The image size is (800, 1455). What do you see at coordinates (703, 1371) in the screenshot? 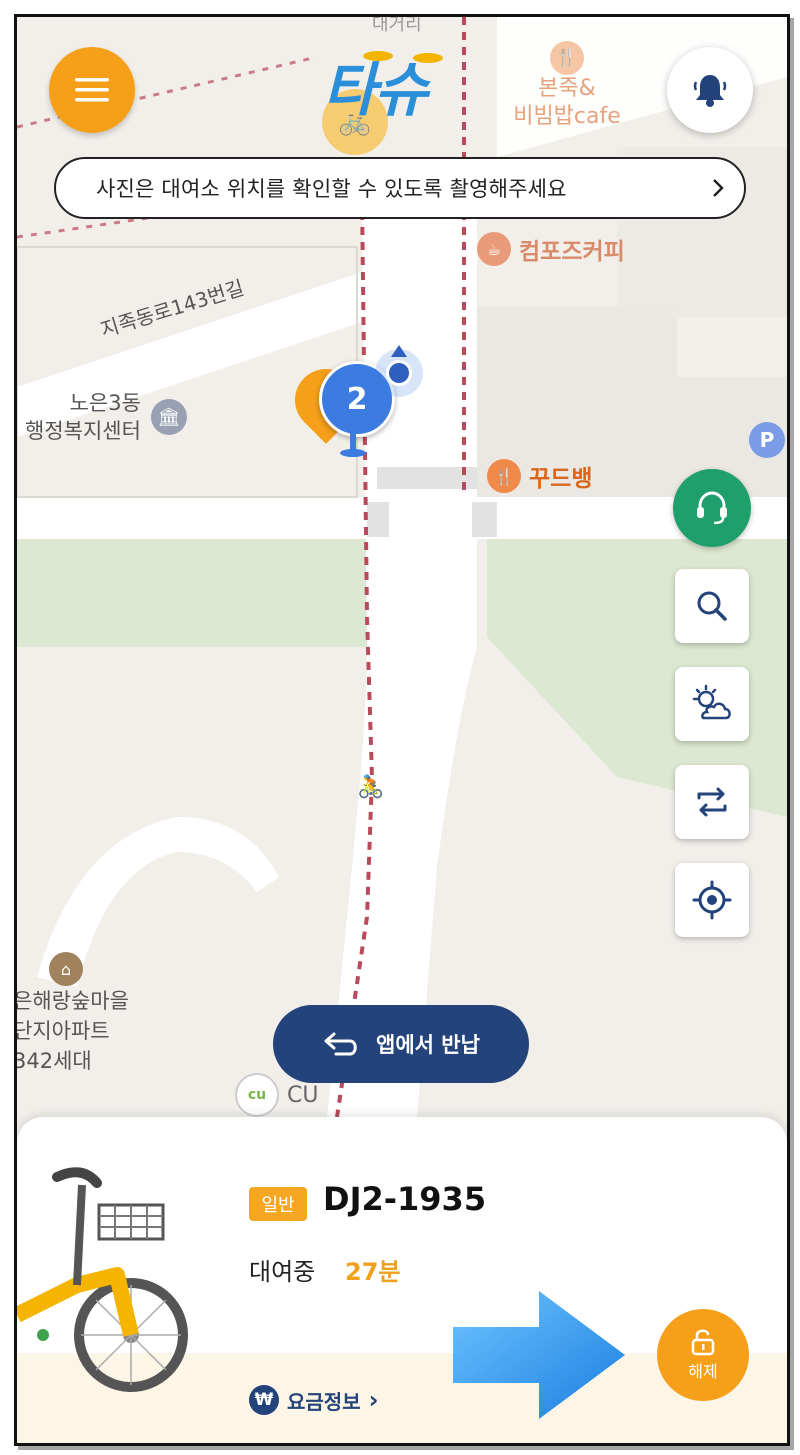
I see `unlock-label: 해제` at bounding box center [703, 1371].